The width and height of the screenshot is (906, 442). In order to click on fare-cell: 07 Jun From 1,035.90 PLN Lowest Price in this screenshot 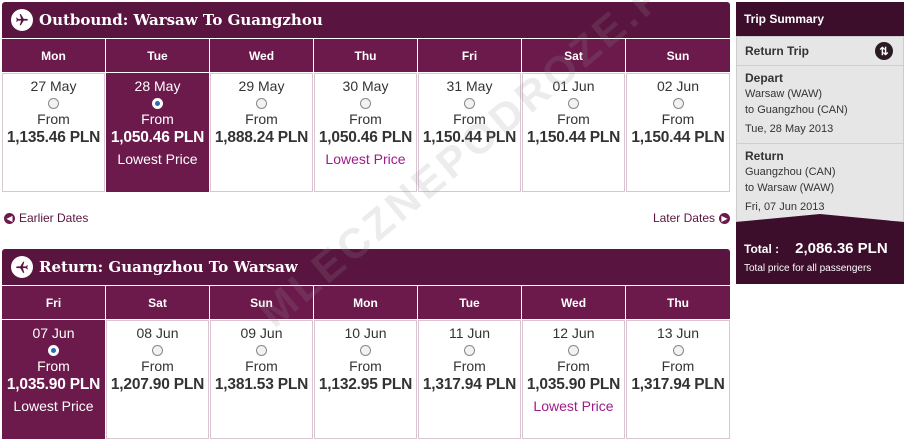, I will do `click(53, 379)`.